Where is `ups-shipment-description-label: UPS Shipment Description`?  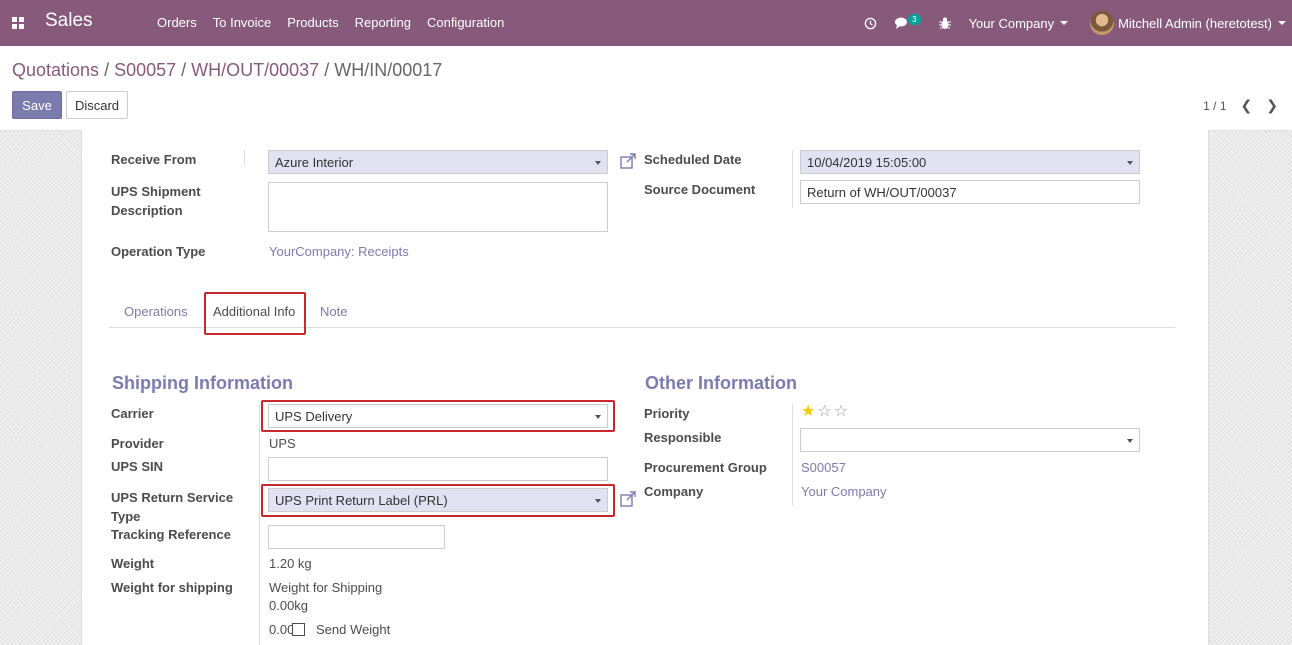 ups-shipment-description-label: UPS Shipment Description is located at coordinates (156, 201).